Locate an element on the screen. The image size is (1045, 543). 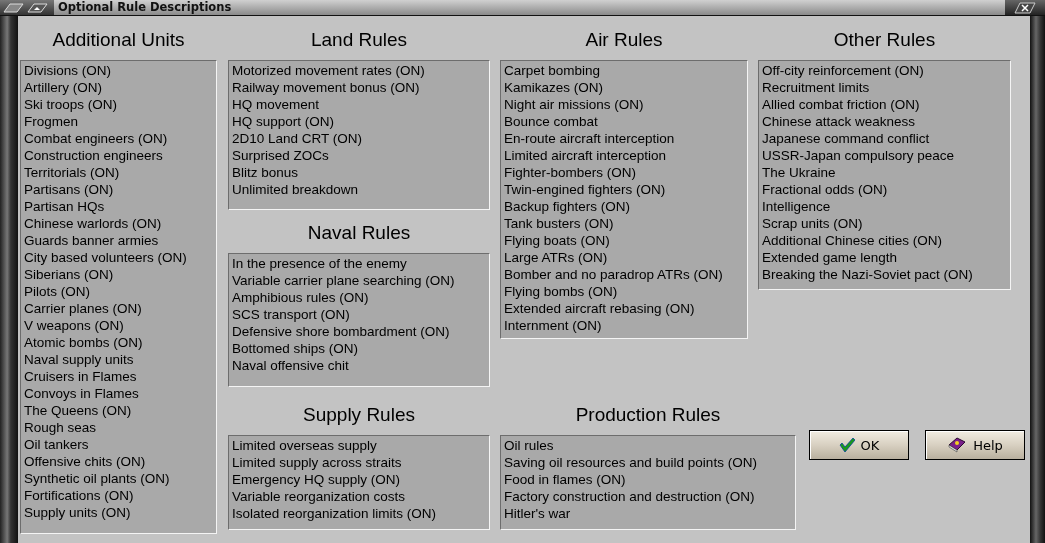
rule-item: Atomic bombs (ON) is located at coordinates (84, 342).